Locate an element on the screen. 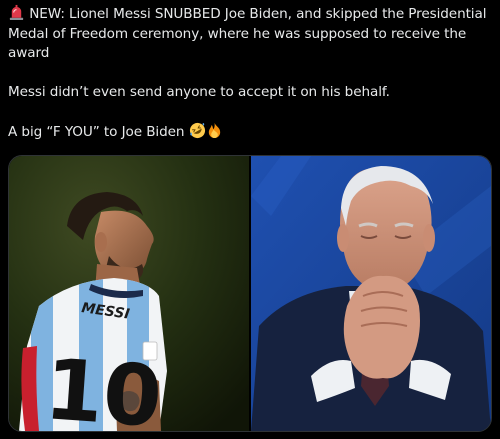 The height and width of the screenshot is (439, 500). rolling-laughing-icon is located at coordinates (197, 130).